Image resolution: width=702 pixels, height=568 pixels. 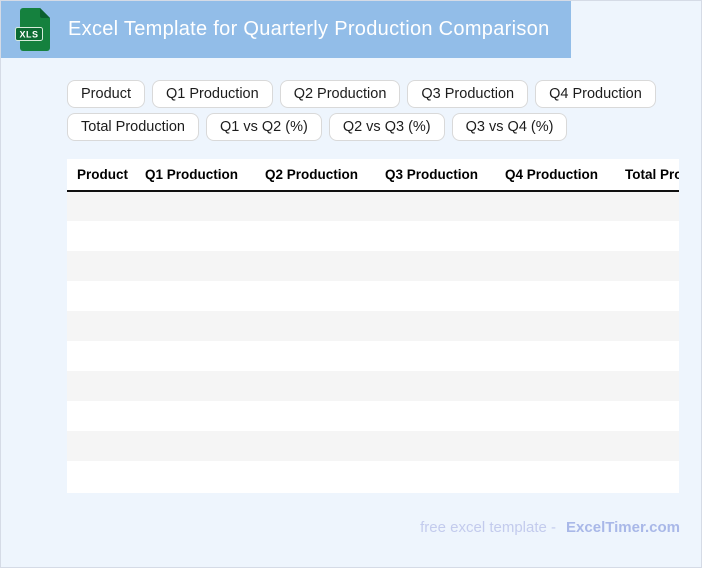 What do you see at coordinates (445, 175) in the screenshot?
I see `column-header-q3-production: Q3 Production` at bounding box center [445, 175].